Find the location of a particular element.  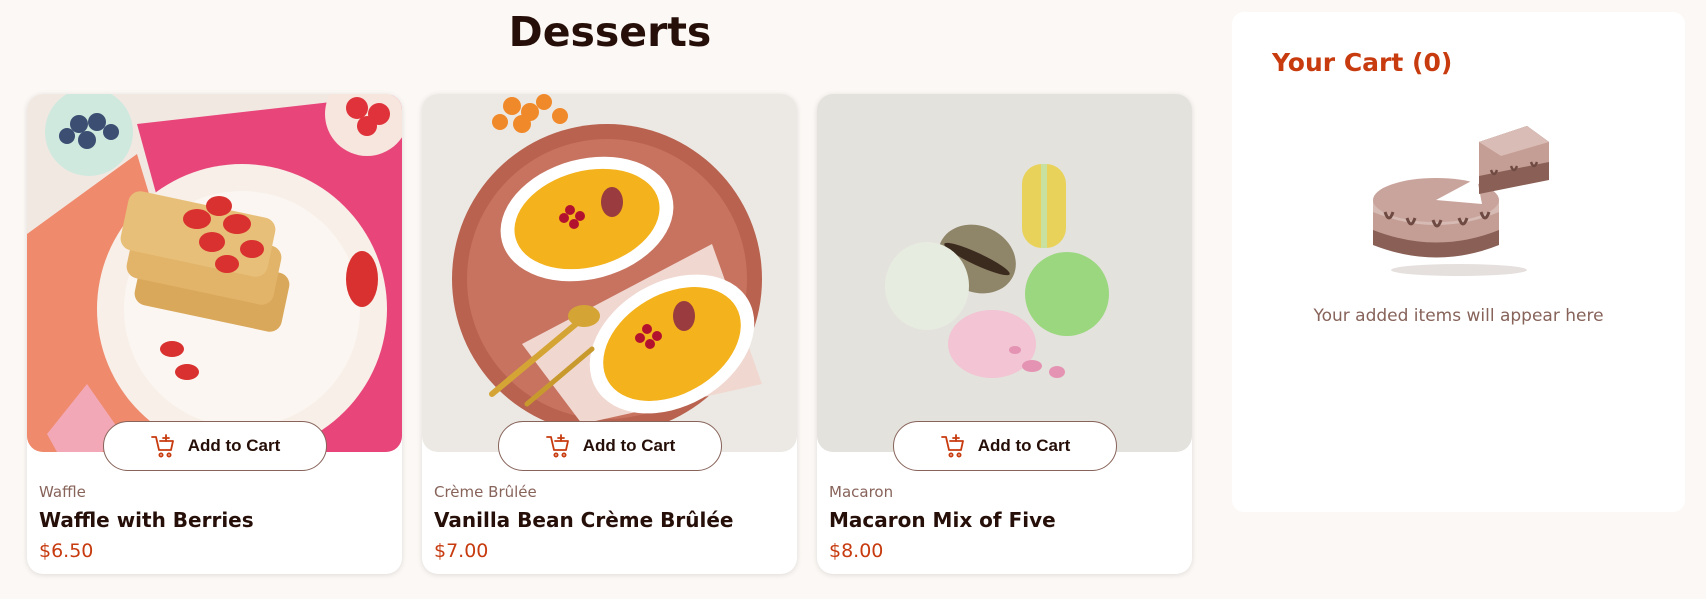

product-name: Waffle with Berries is located at coordinates (146, 520).